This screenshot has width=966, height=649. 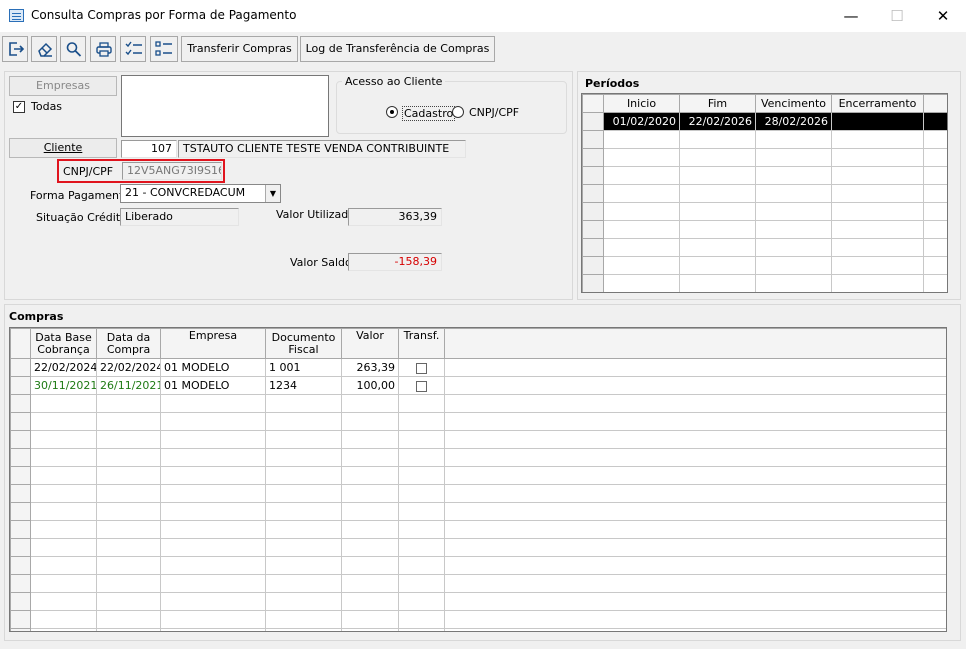 I want to click on col-vencimento: Vencimento, so click(x=793, y=103).